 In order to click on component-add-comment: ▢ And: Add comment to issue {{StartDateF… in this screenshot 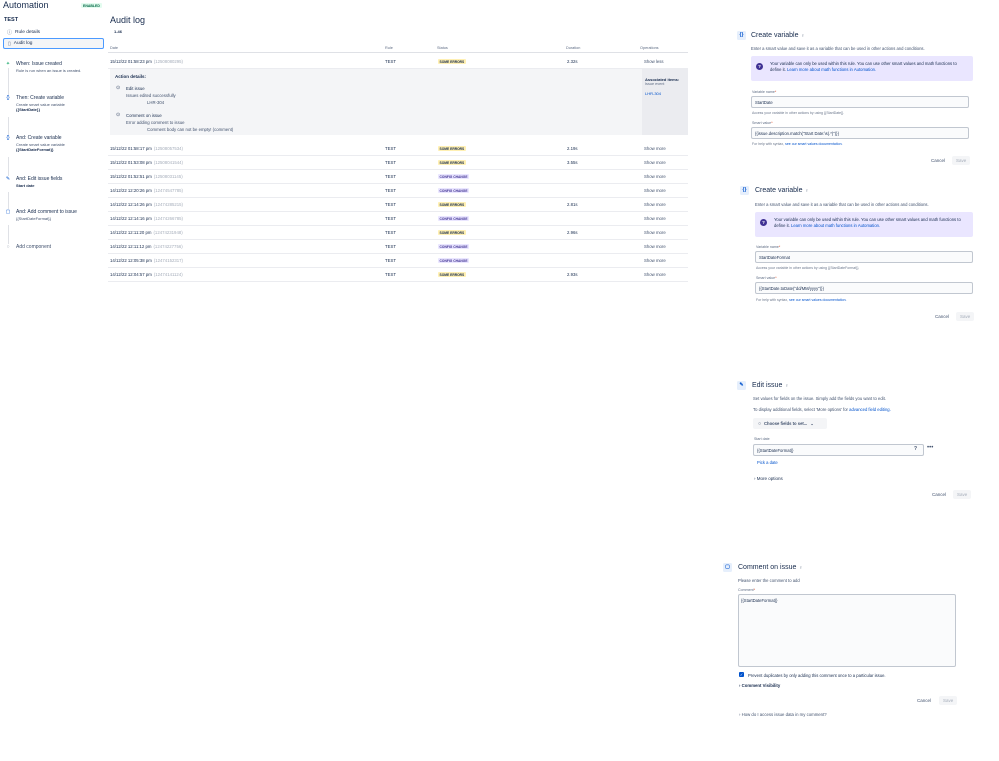, I will do `click(55, 217)`.